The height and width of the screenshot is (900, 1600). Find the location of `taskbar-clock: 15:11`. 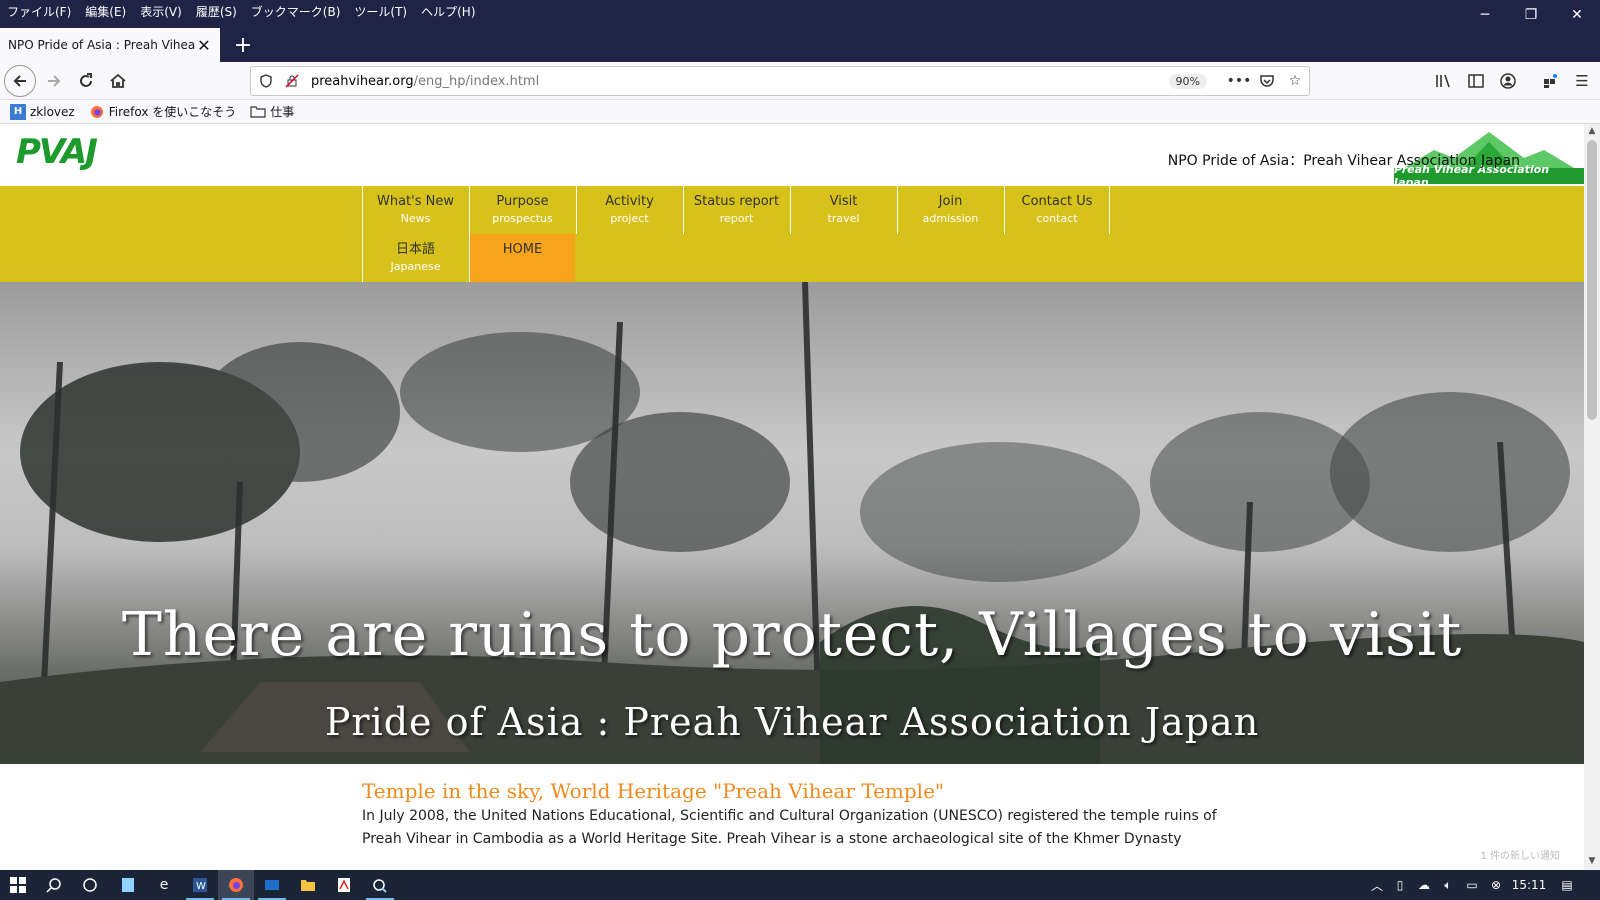

taskbar-clock: 15:11 is located at coordinates (1529, 885).